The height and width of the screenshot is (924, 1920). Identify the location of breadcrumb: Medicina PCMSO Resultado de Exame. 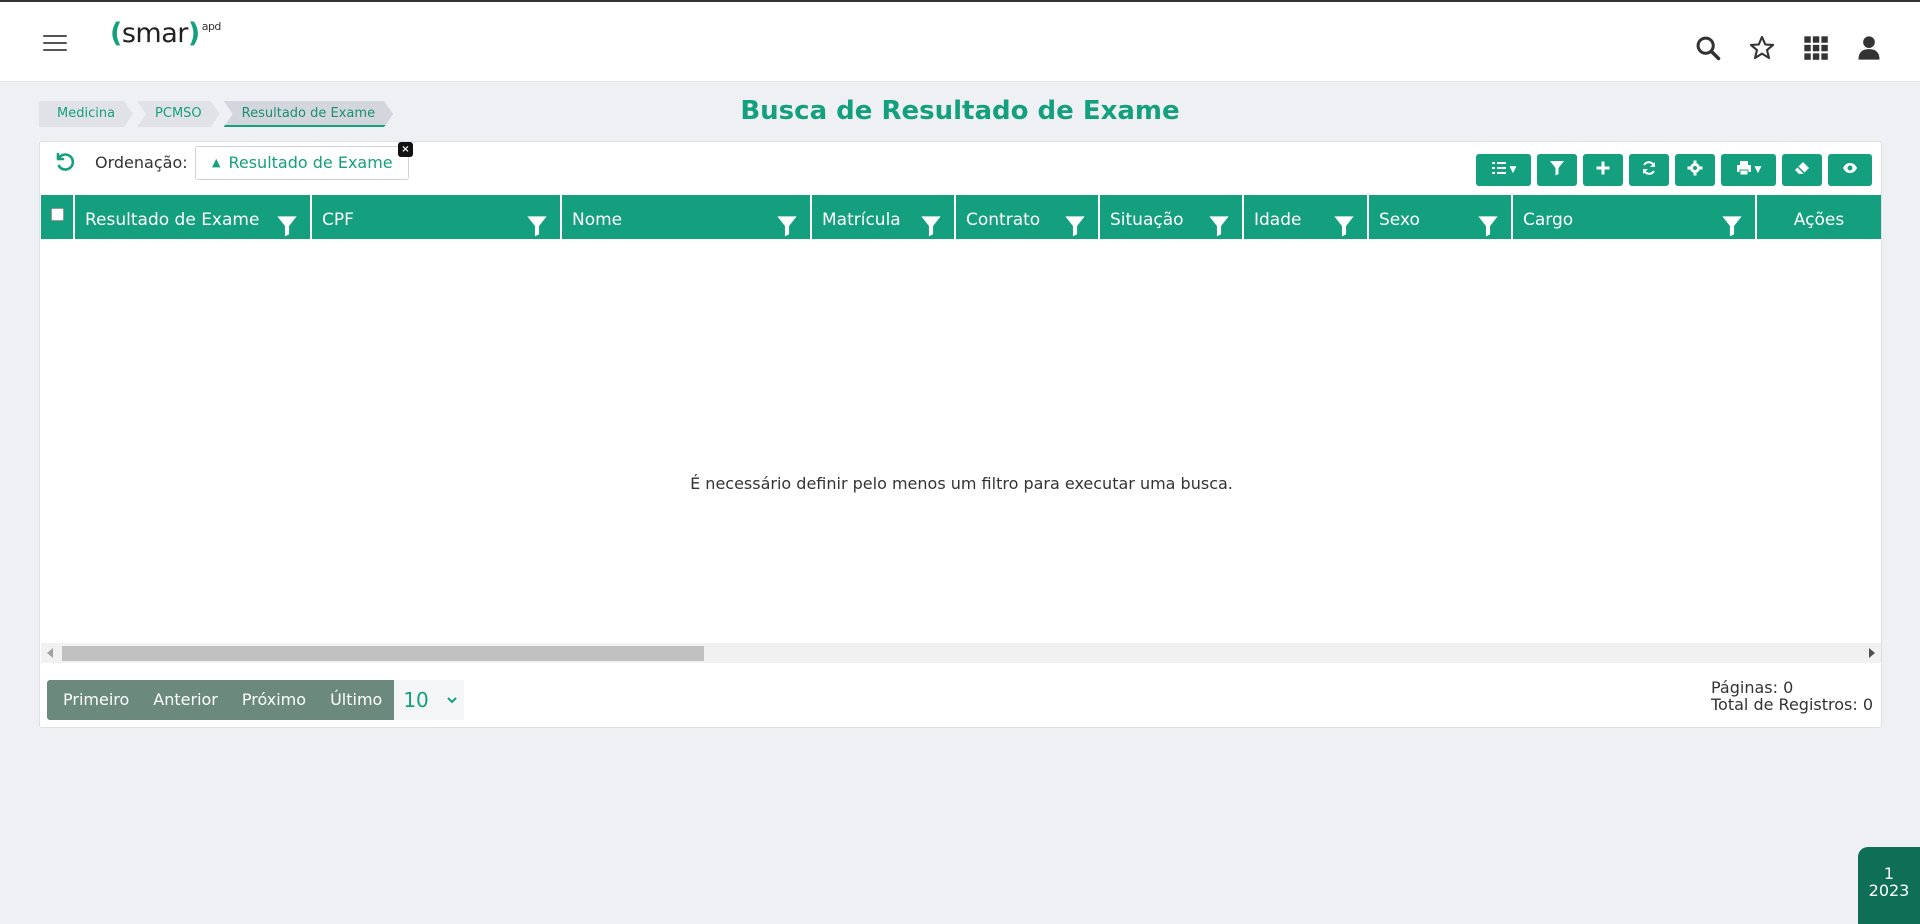
(218, 114).